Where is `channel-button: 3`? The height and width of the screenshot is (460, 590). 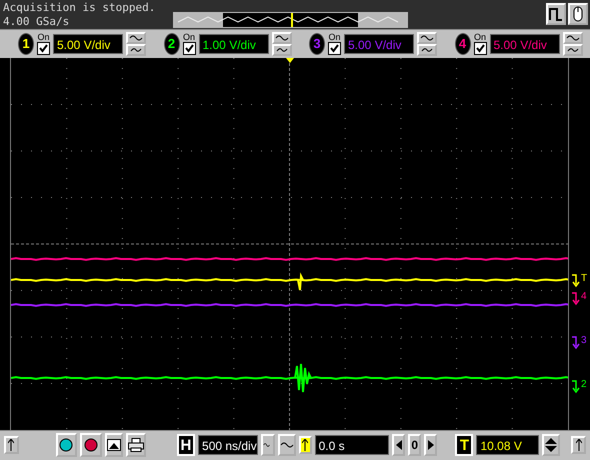 channel-button: 3 is located at coordinates (317, 43).